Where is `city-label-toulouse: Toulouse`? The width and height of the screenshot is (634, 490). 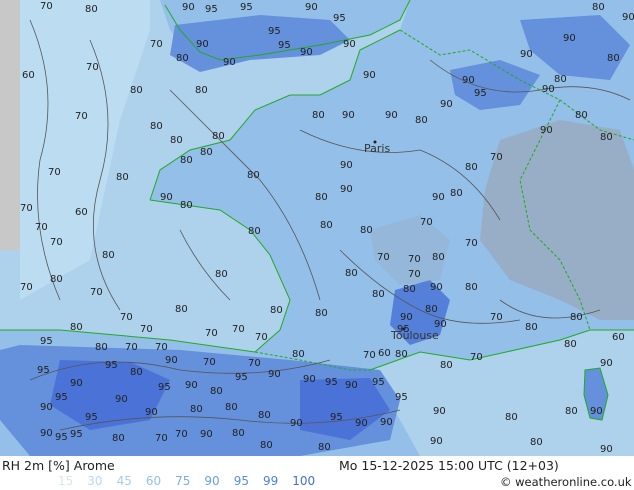
city-label-toulouse: Toulouse is located at coordinates (414, 335).